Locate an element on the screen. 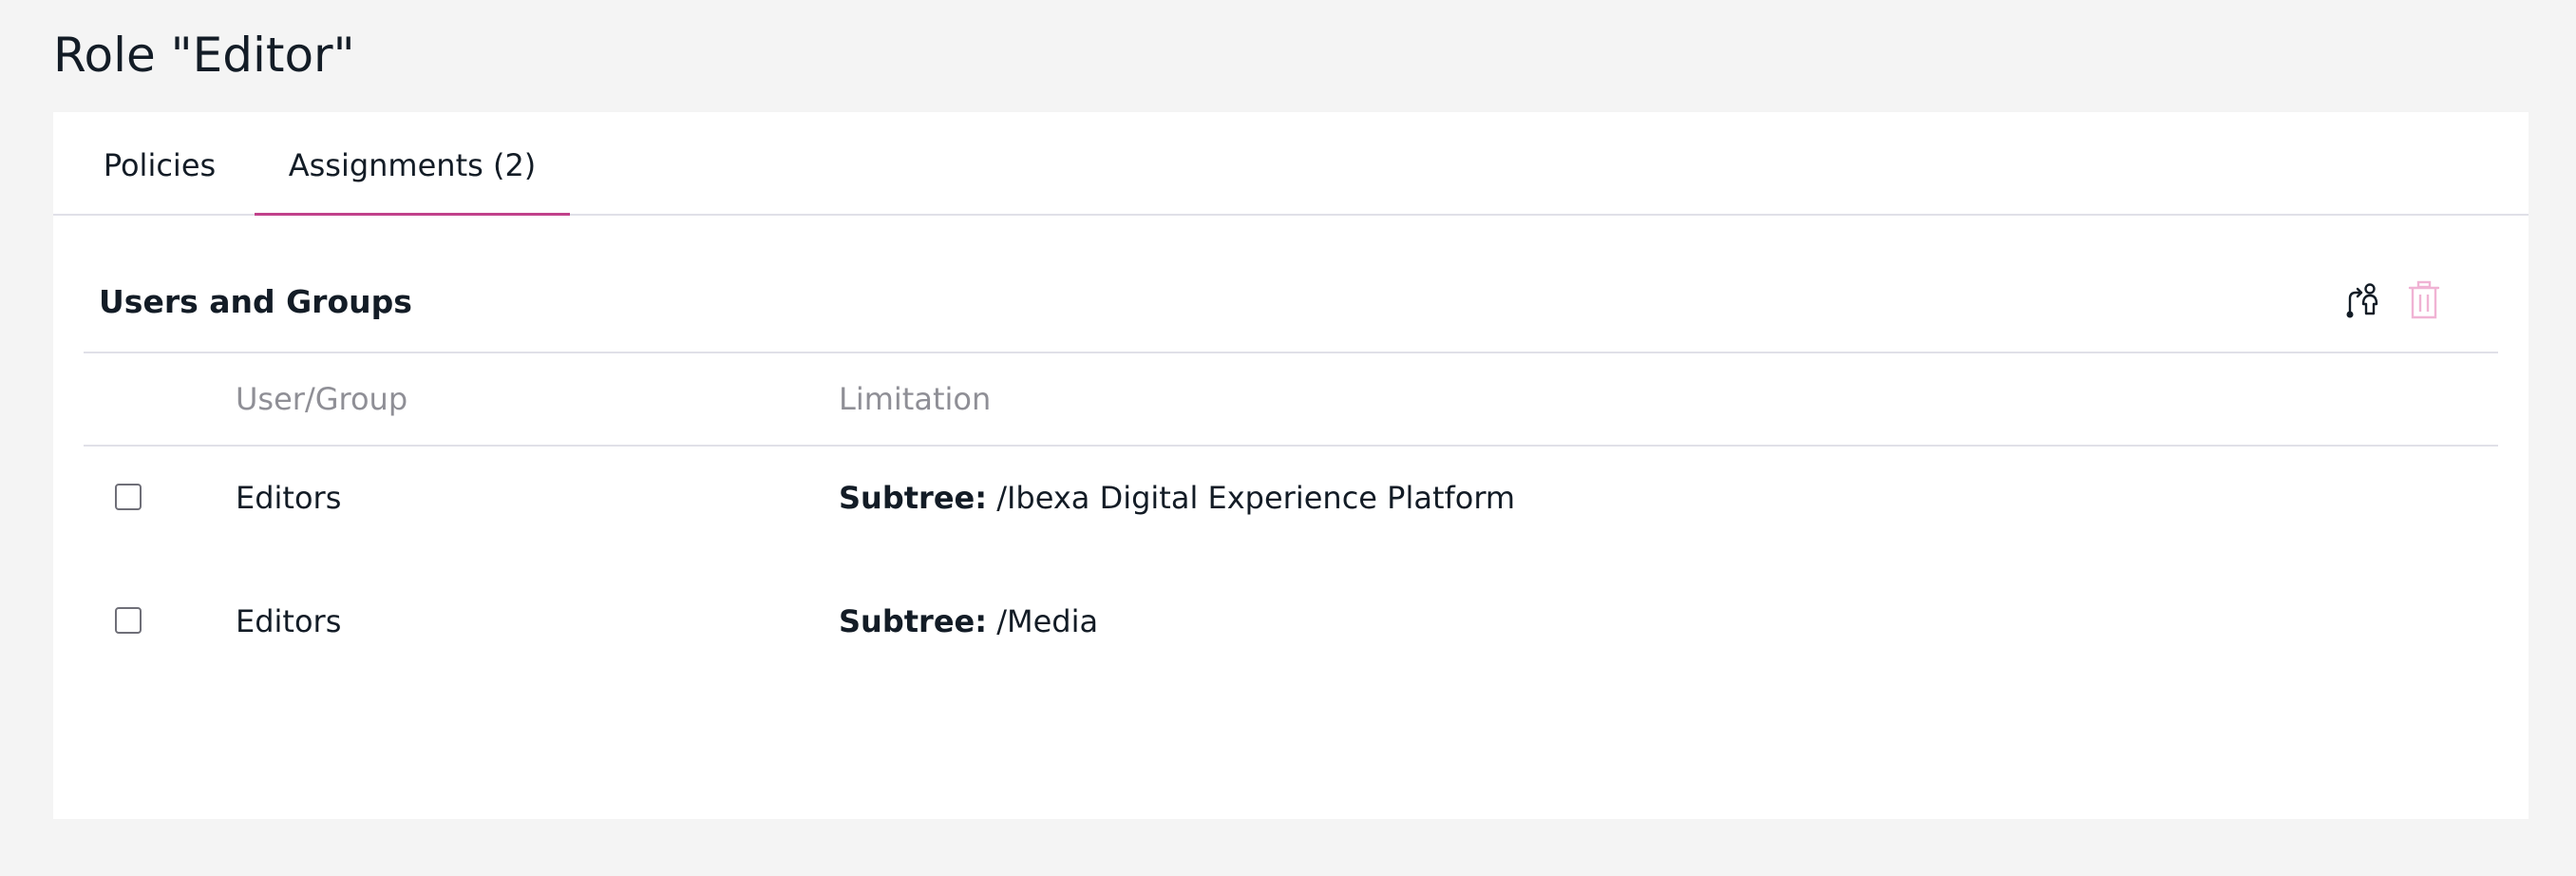 The height and width of the screenshot is (876, 2576). assign-user-icon is located at coordinates (2362, 300).